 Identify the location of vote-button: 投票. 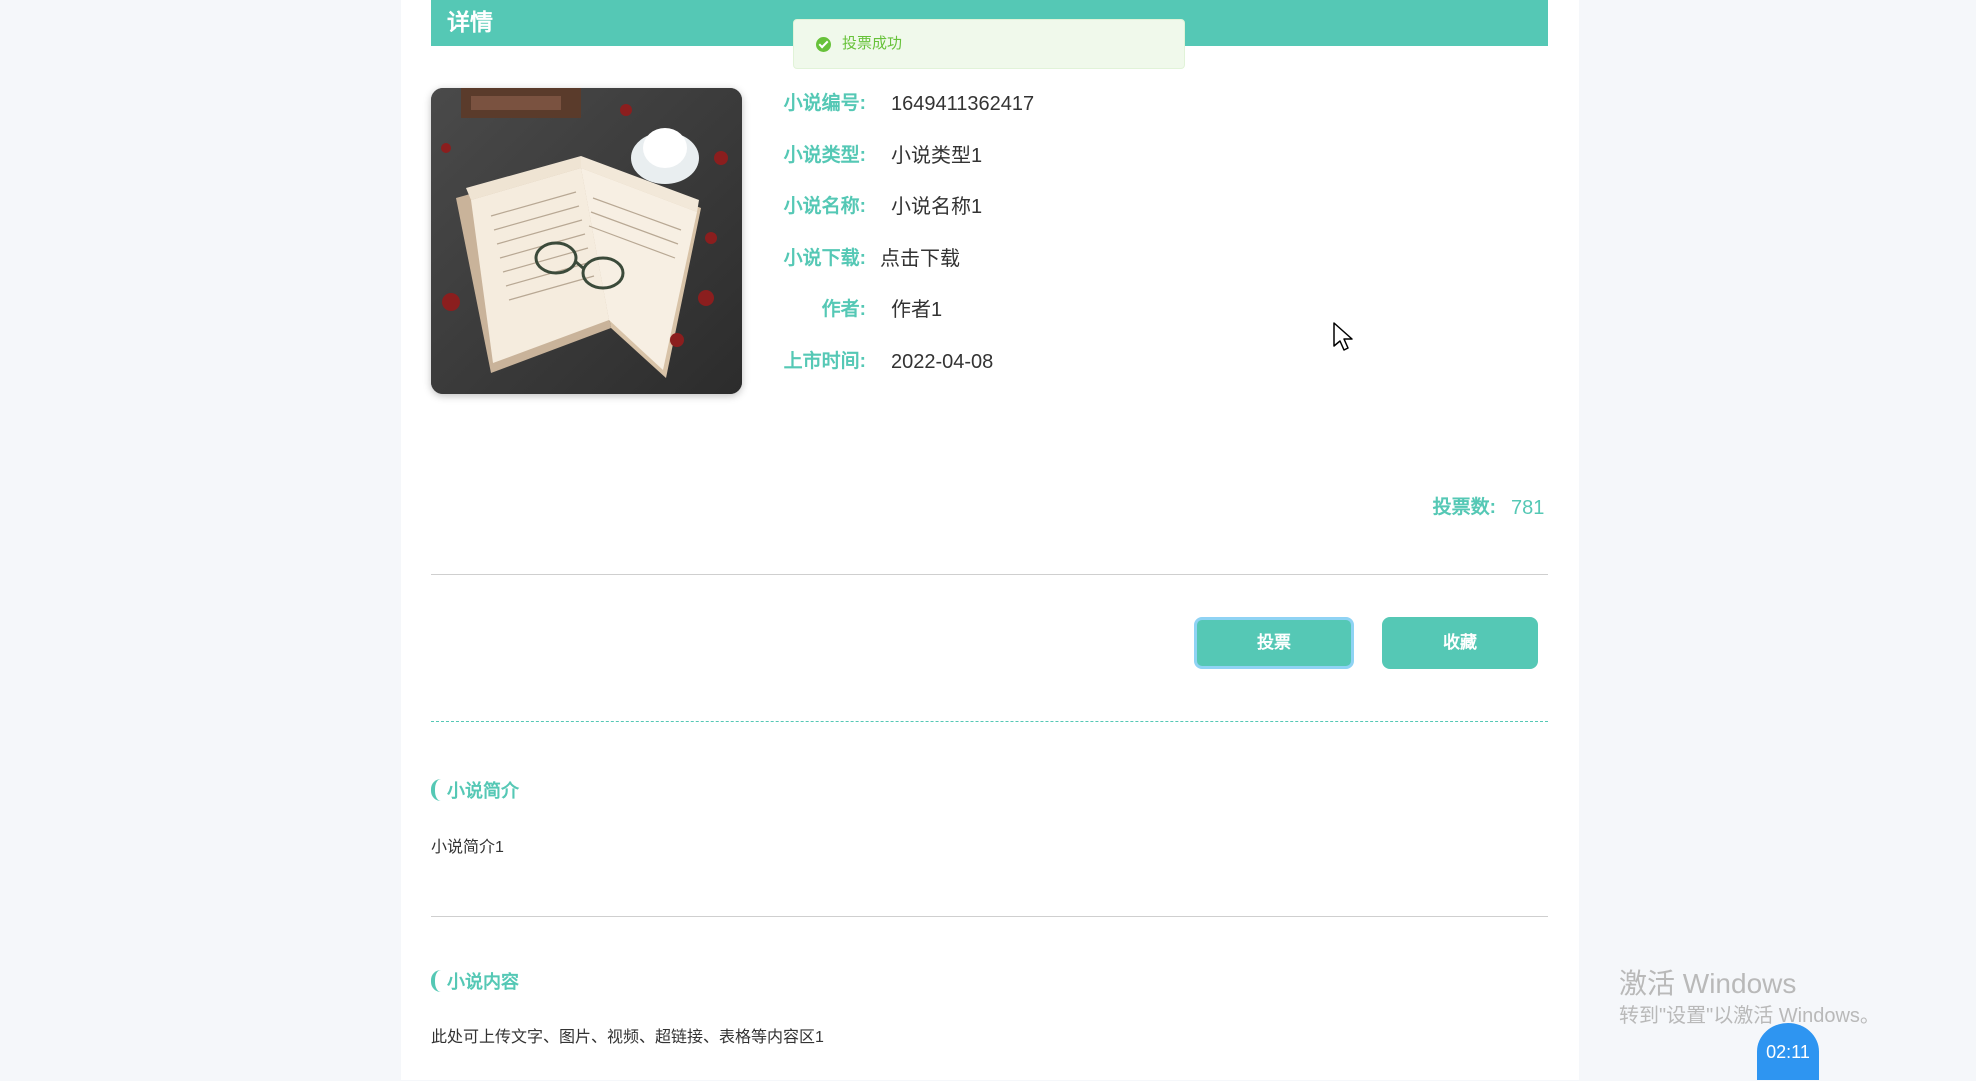
(1274, 643).